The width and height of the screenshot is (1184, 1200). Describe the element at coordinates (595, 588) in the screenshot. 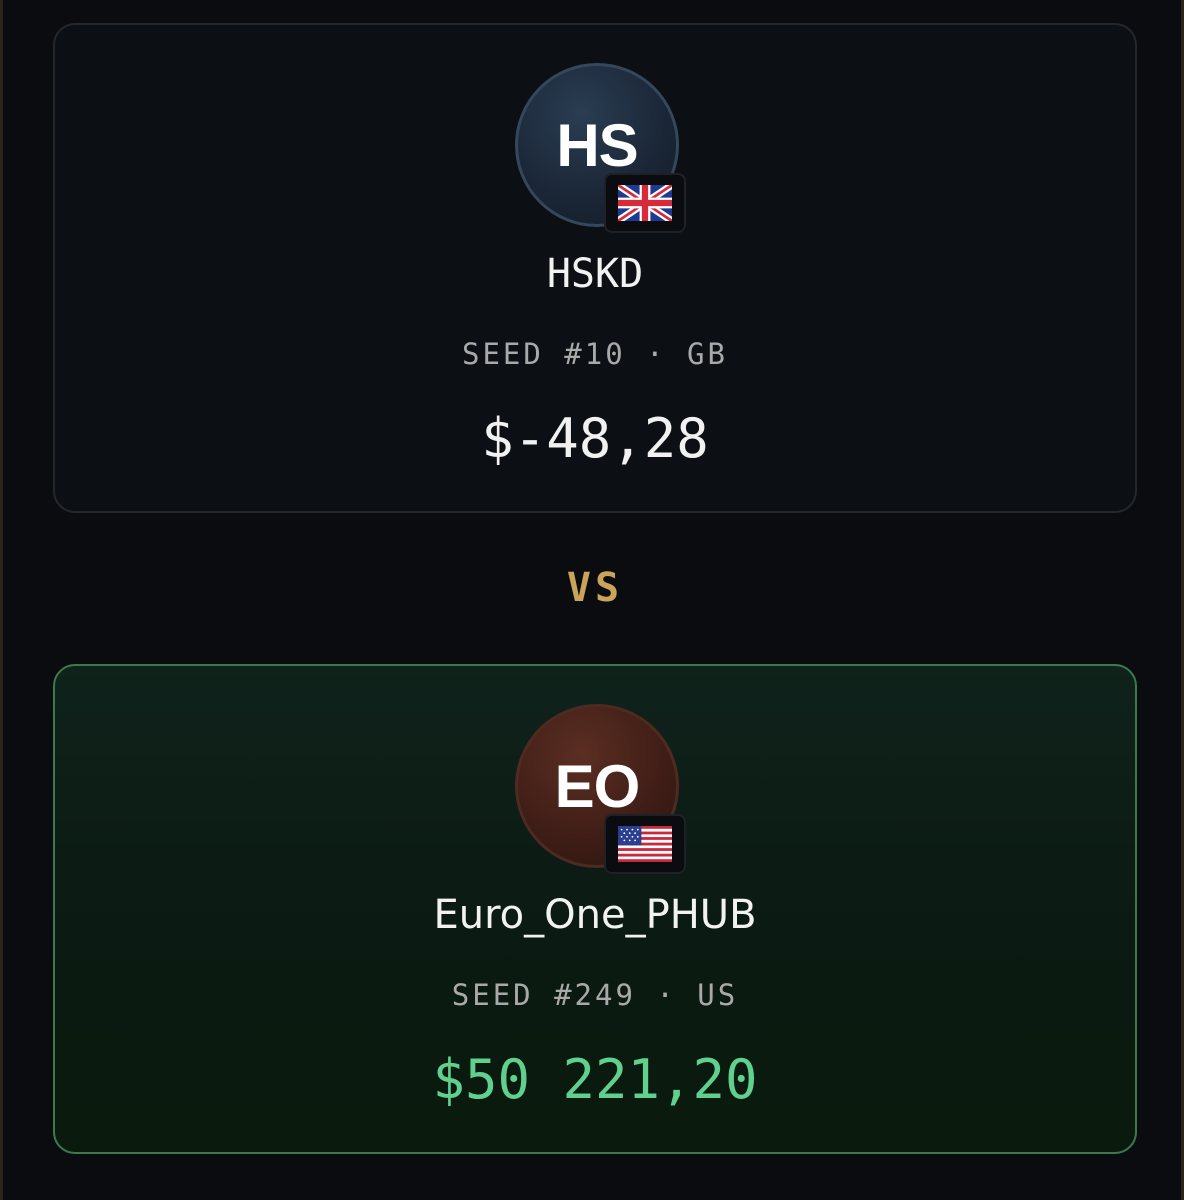

I see `vs-label: VS` at that location.